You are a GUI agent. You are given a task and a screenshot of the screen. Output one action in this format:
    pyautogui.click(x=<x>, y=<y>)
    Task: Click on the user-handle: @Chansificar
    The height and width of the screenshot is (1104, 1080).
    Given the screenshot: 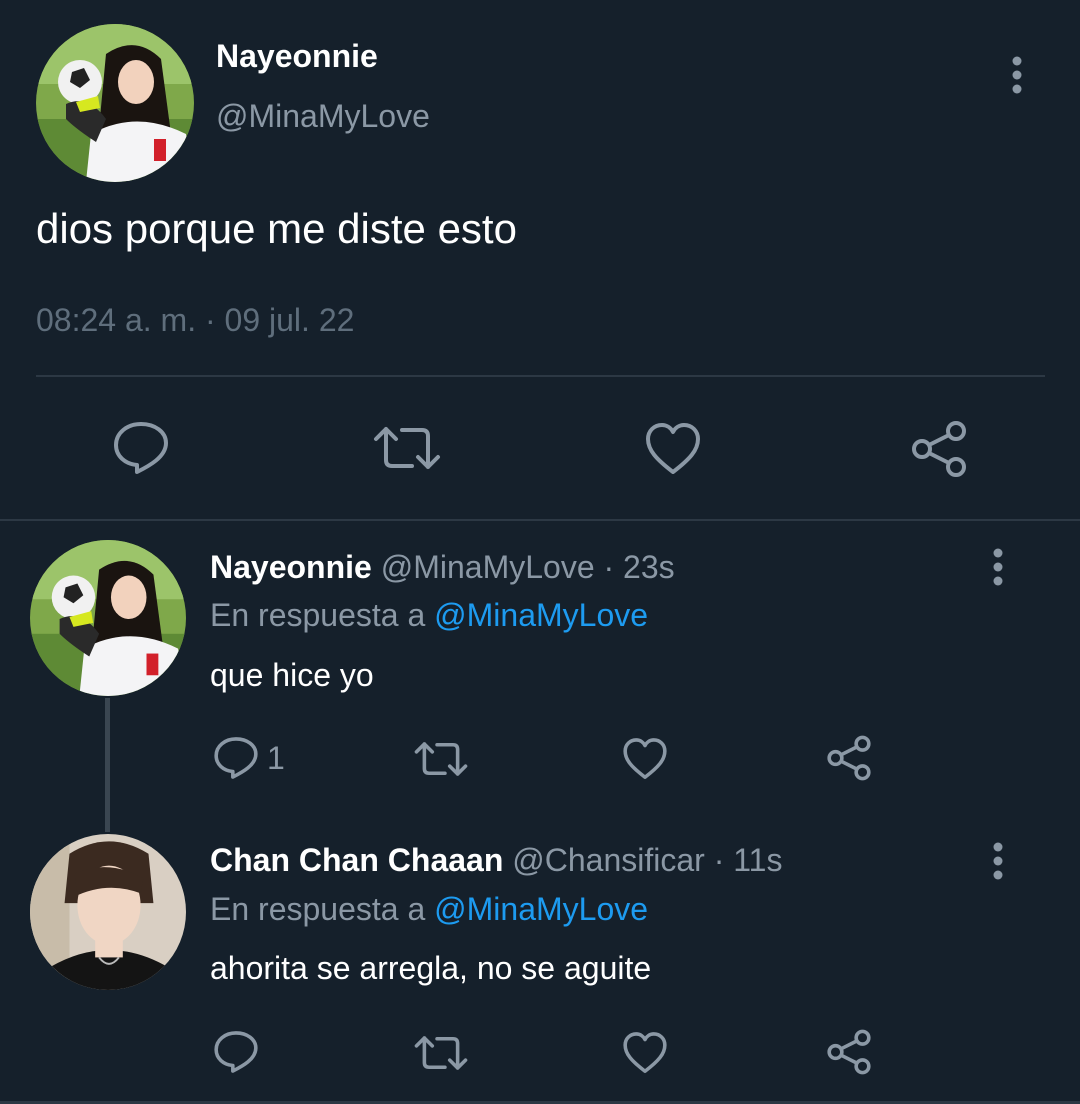 What is the action you would take?
    pyautogui.click(x=608, y=860)
    